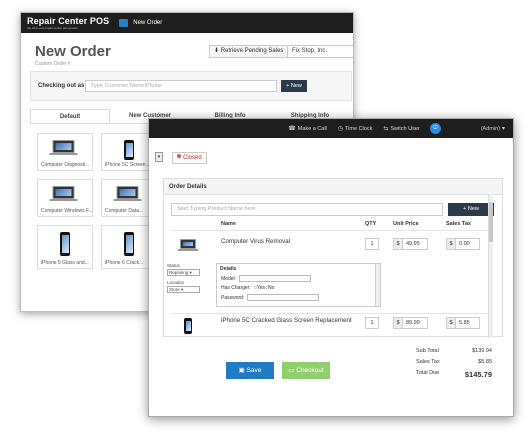 Image resolution: width=525 pixels, height=430 pixels. Describe the element at coordinates (454, 374) in the screenshot. I see `total-row: Total Due $145.79` at that location.